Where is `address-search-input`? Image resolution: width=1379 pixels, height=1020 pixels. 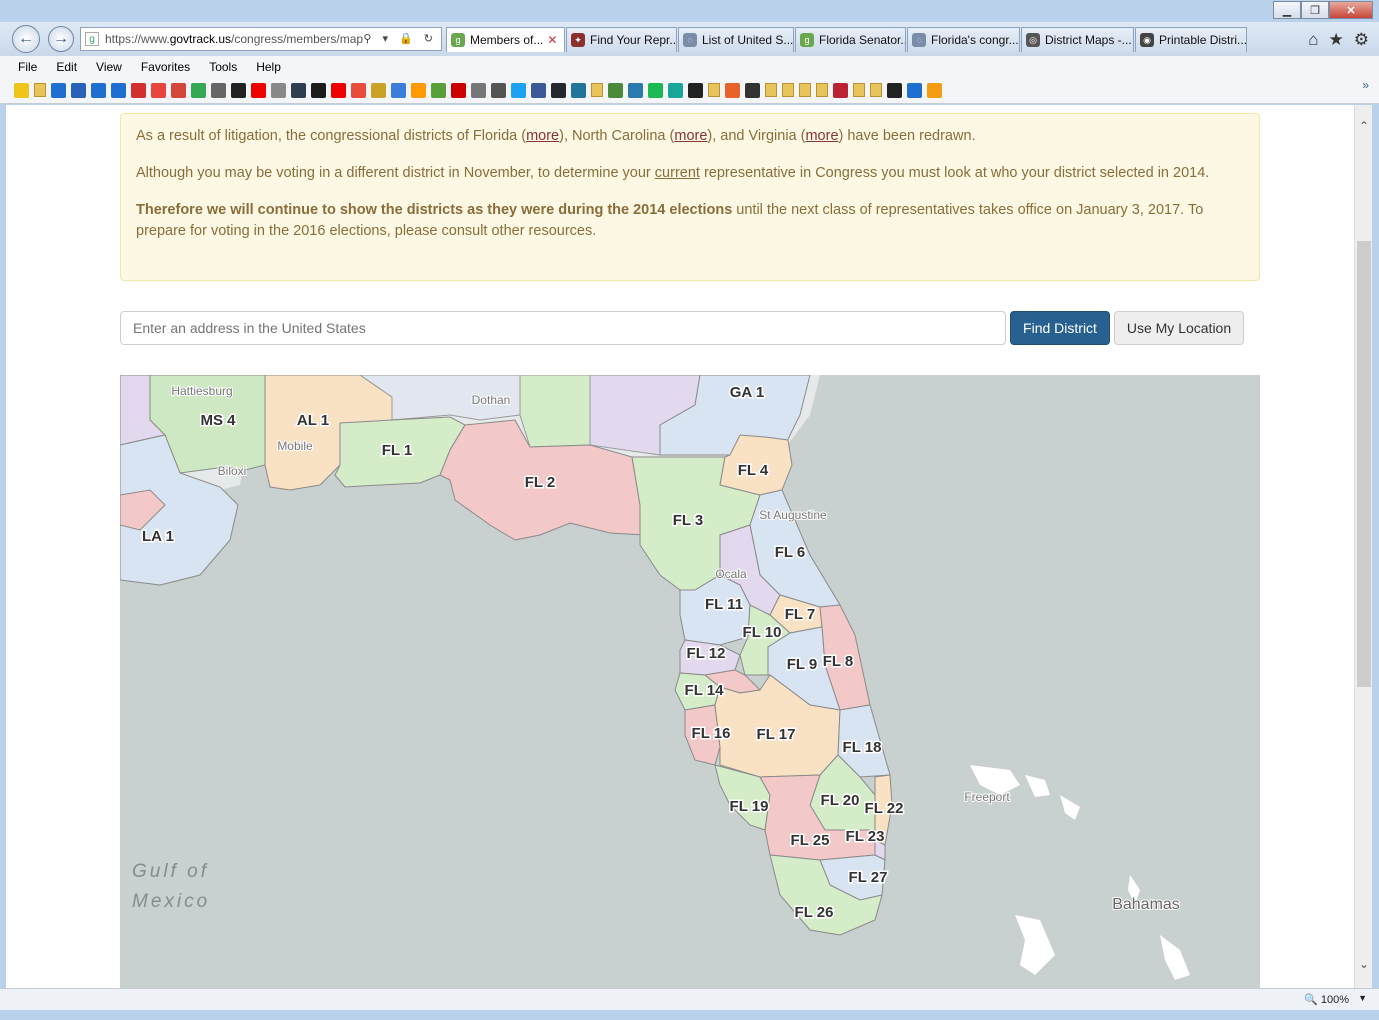
address-search-input is located at coordinates (563, 328).